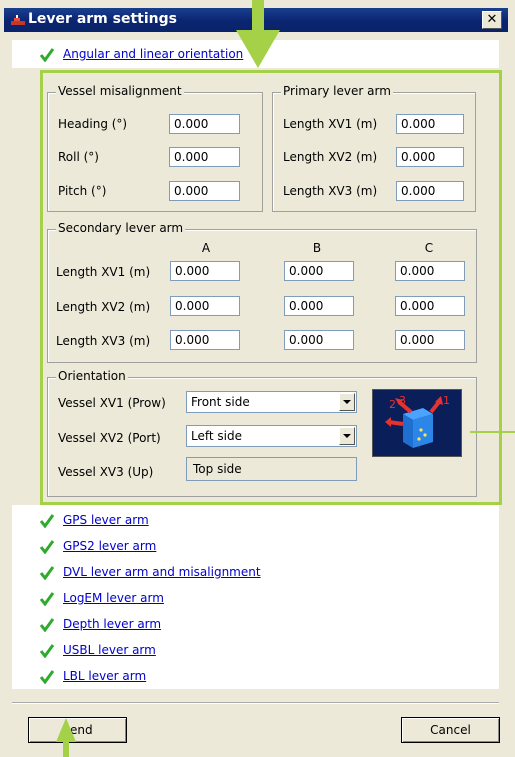  I want to click on top-arrow-shaft, so click(258, 16).